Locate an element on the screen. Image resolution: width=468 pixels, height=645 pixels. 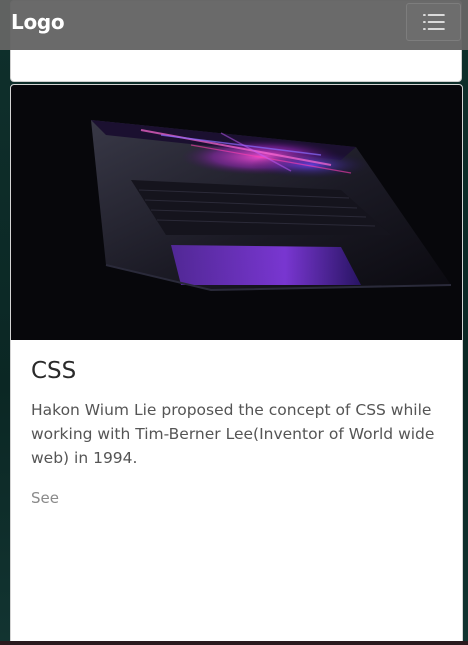
see-link: See is located at coordinates (45, 498).